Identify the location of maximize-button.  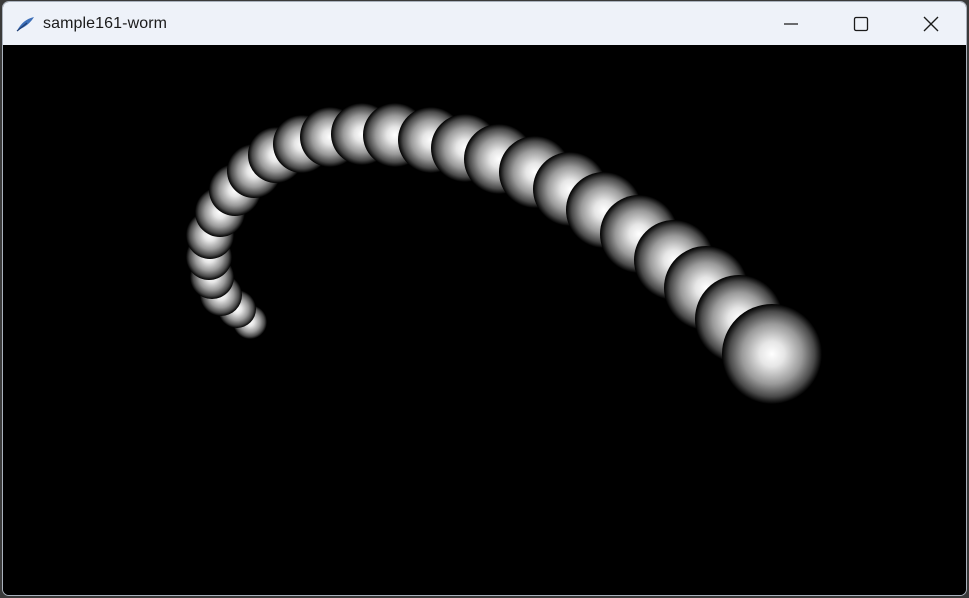
(861, 23).